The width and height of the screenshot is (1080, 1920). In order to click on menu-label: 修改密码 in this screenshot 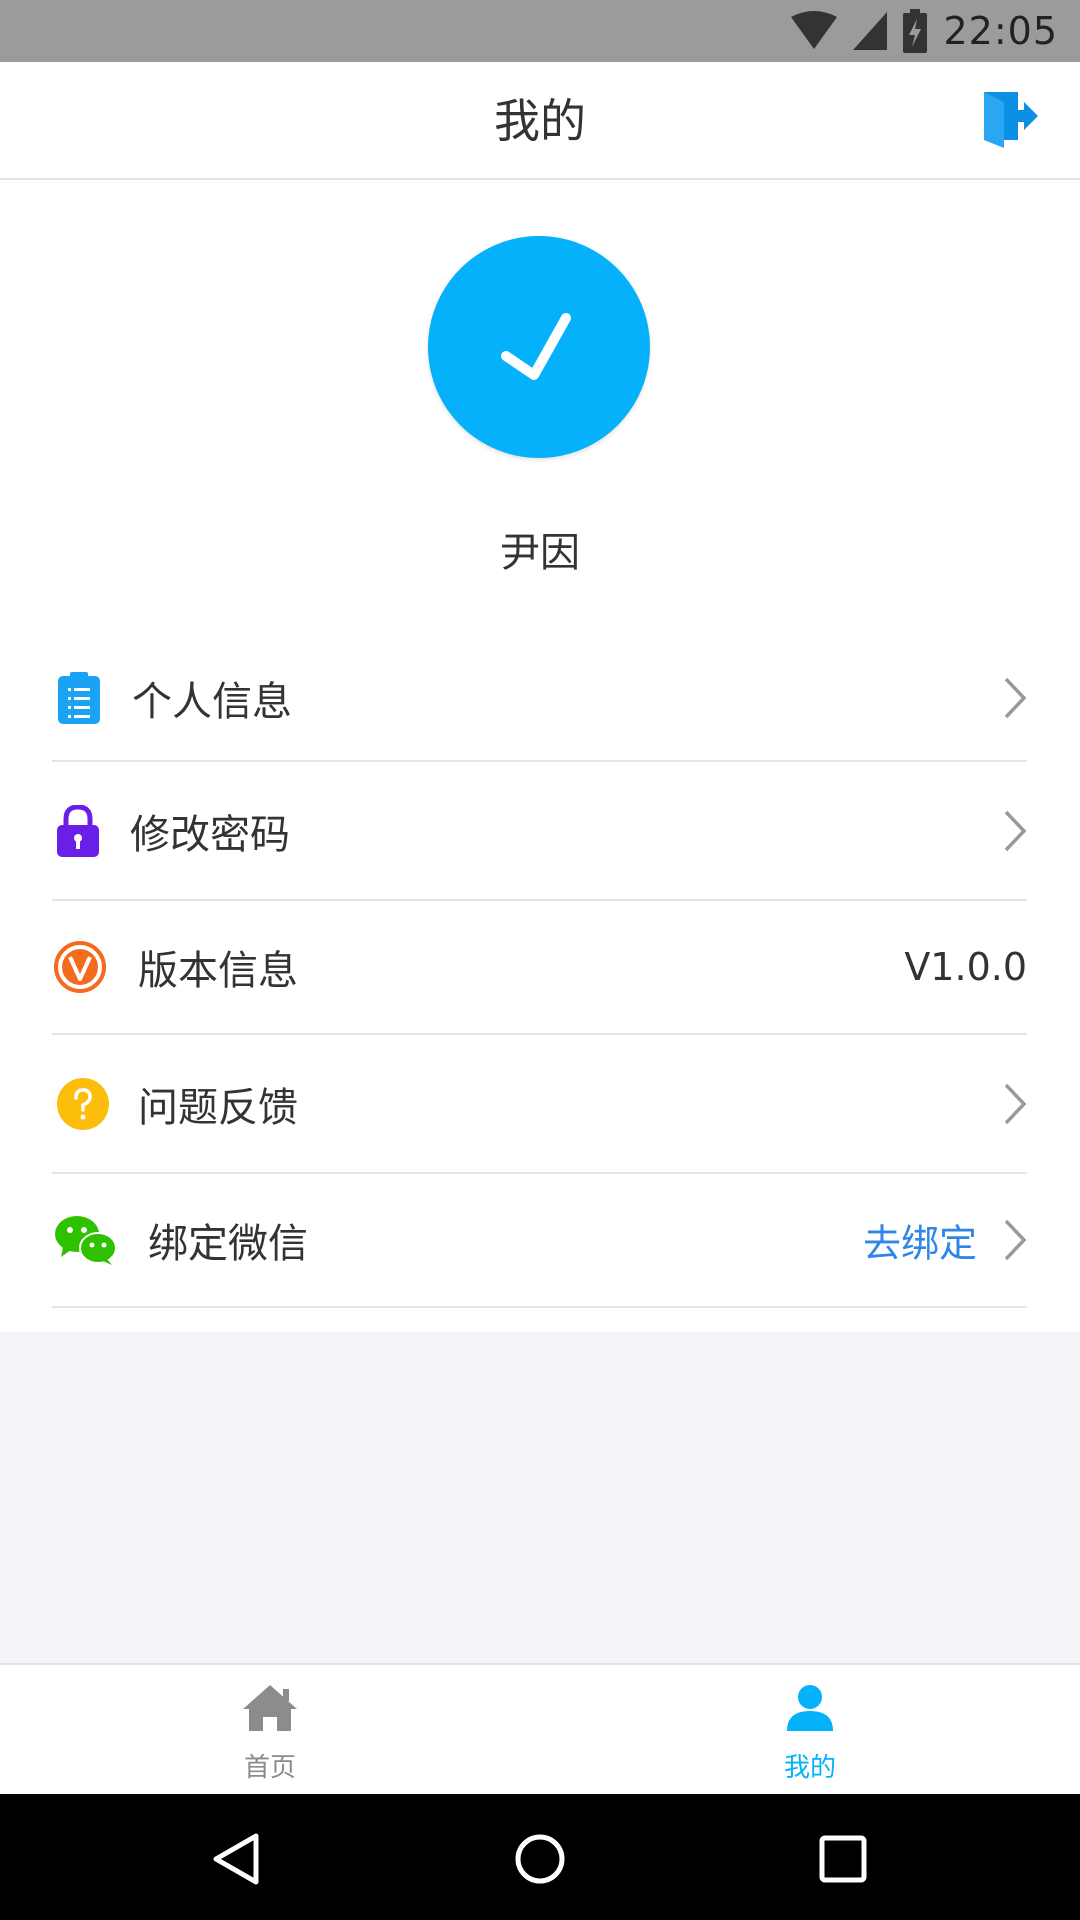, I will do `click(210, 834)`.